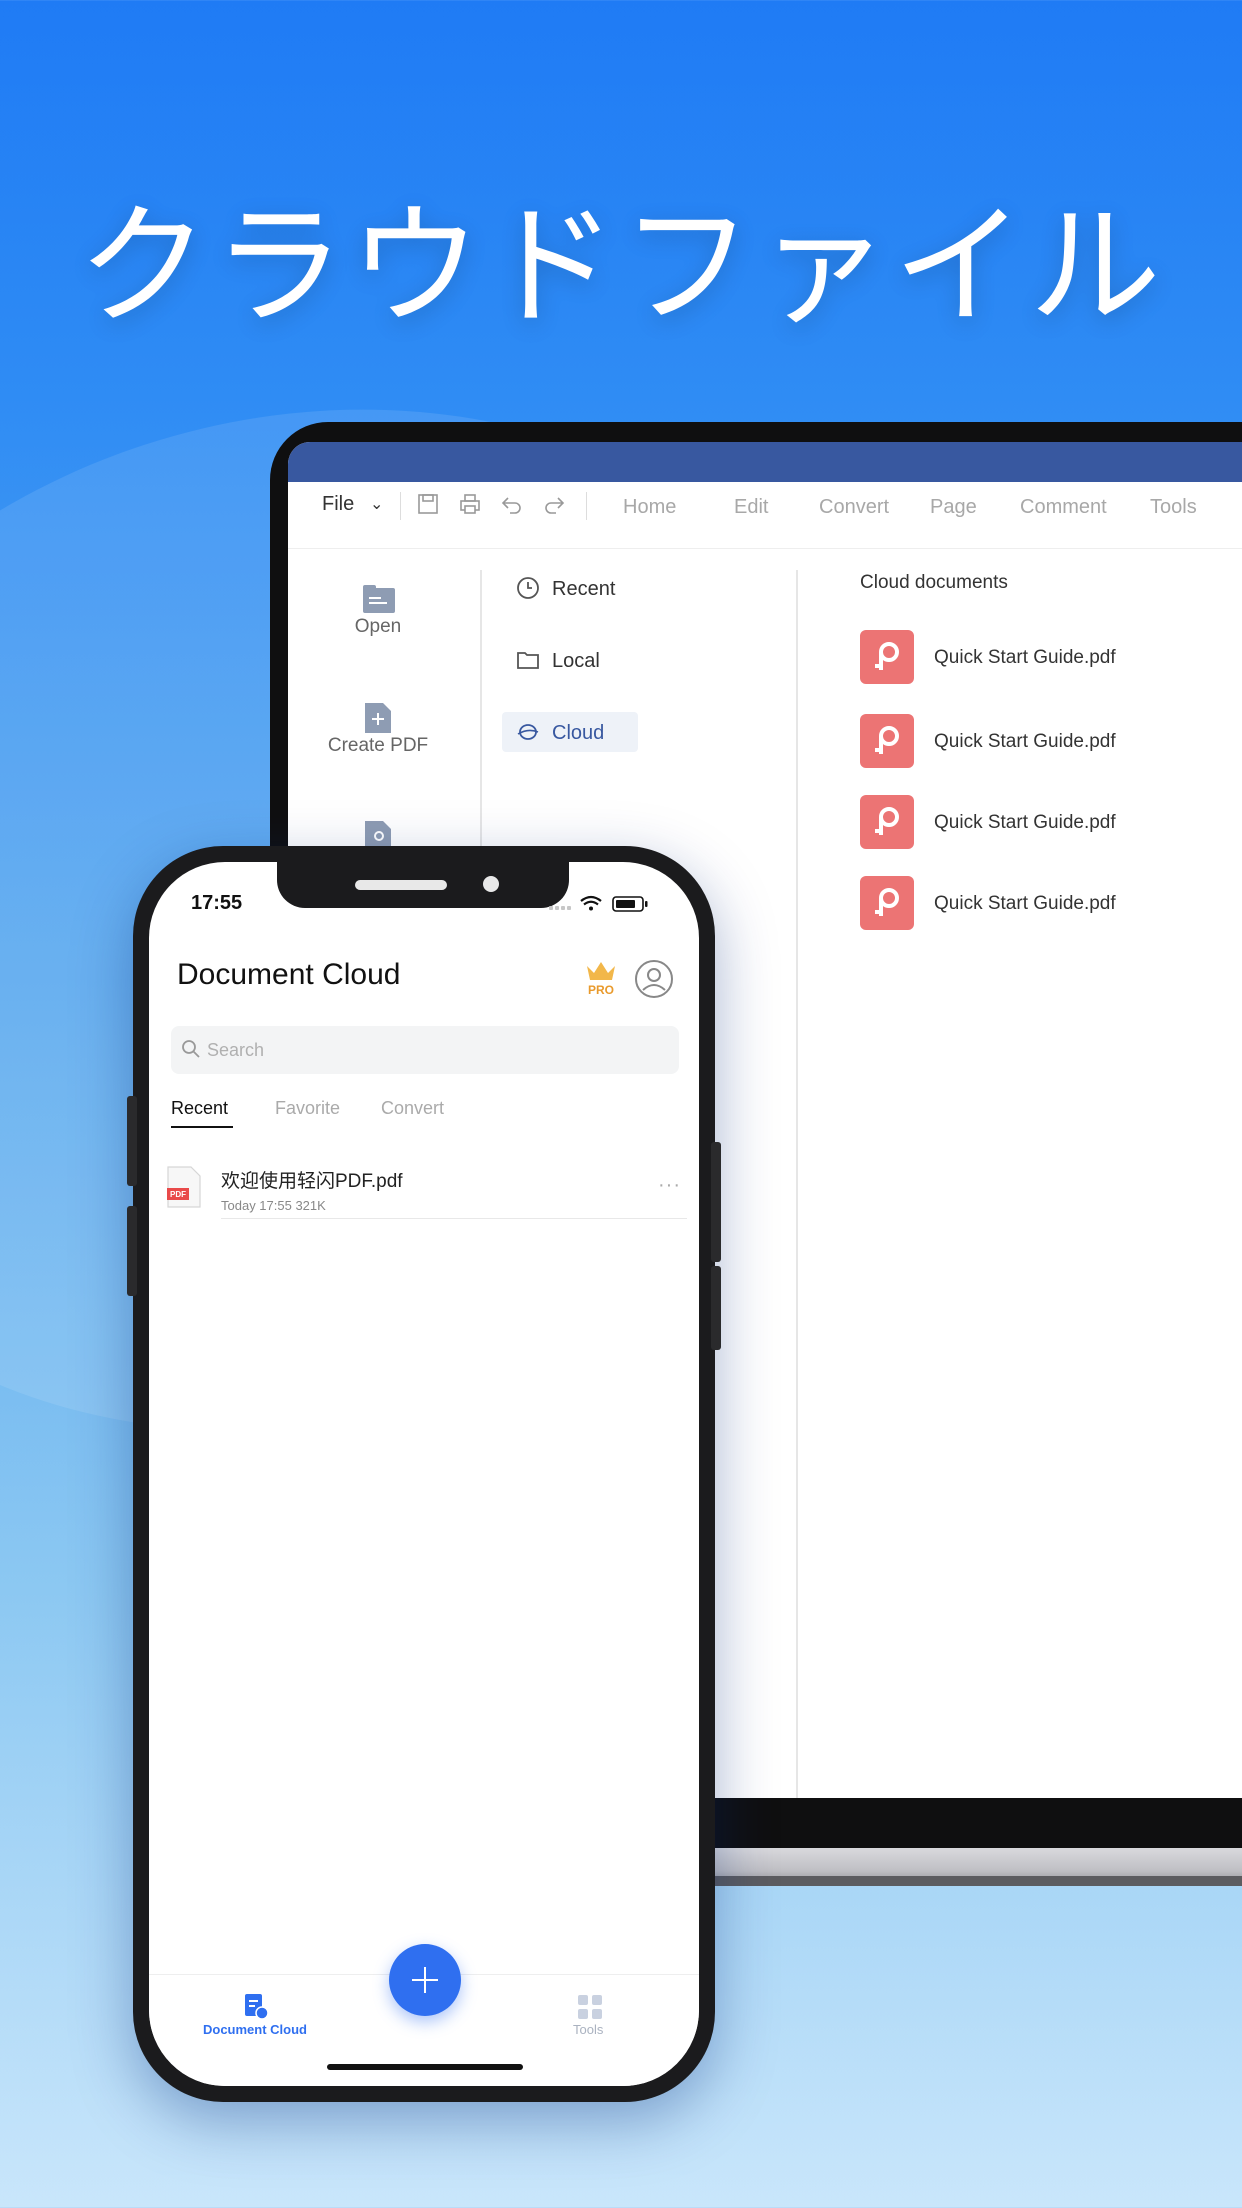  I want to click on speaker, so click(401, 885).